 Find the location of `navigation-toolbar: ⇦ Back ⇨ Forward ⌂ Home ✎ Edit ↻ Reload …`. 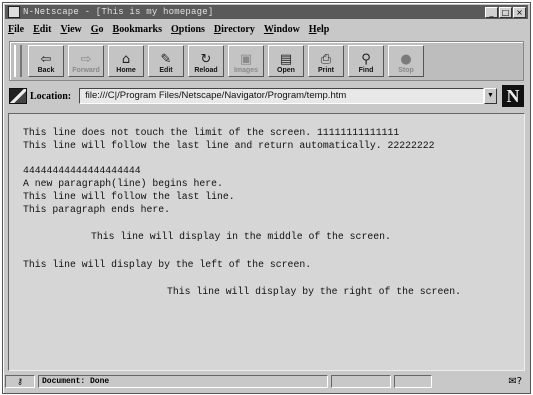

navigation-toolbar: ⇦ Back ⇨ Forward ⌂ Home ✎ Edit ↻ Reload … is located at coordinates (266, 61).